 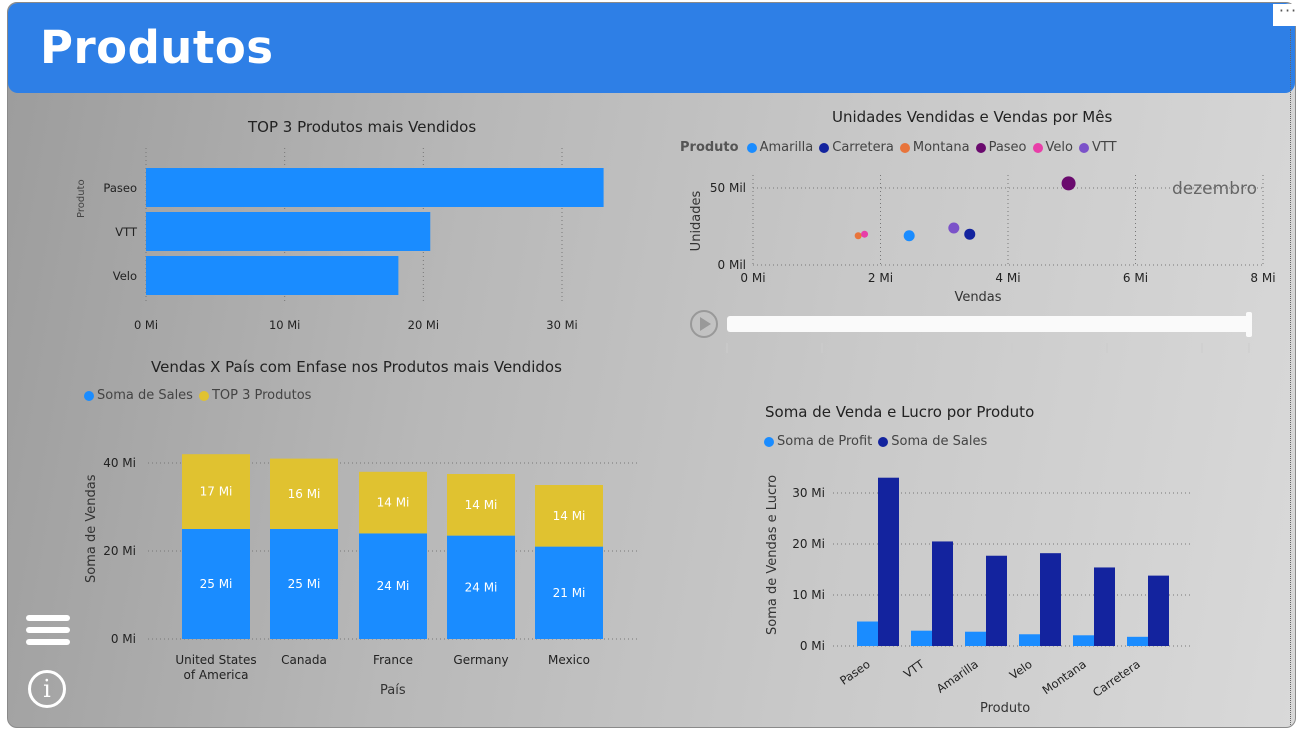 What do you see at coordinates (47, 689) in the screenshot?
I see `info-icon: i` at bounding box center [47, 689].